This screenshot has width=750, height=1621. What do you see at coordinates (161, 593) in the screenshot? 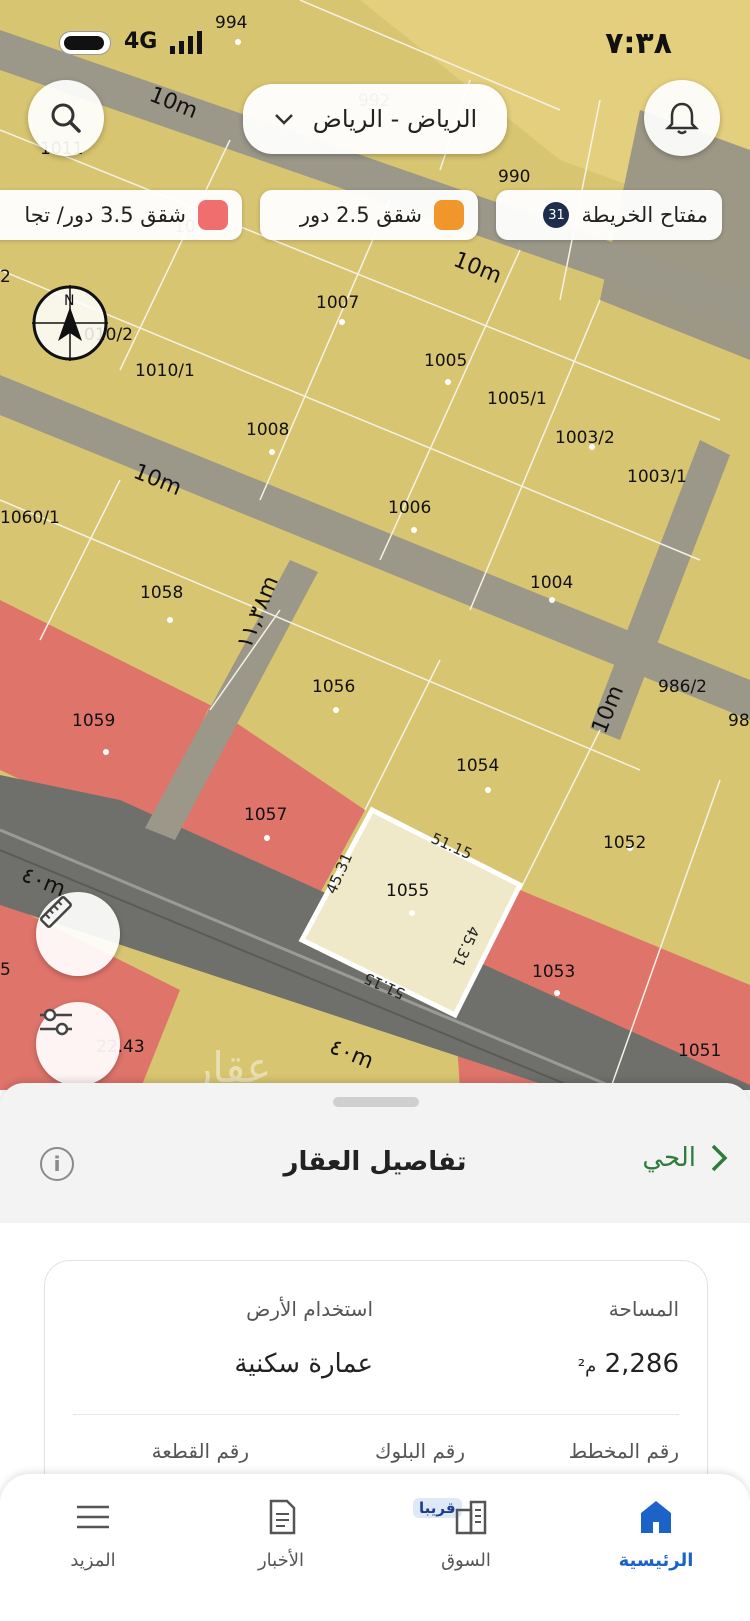
I see `parcel-label: 1058` at bounding box center [161, 593].